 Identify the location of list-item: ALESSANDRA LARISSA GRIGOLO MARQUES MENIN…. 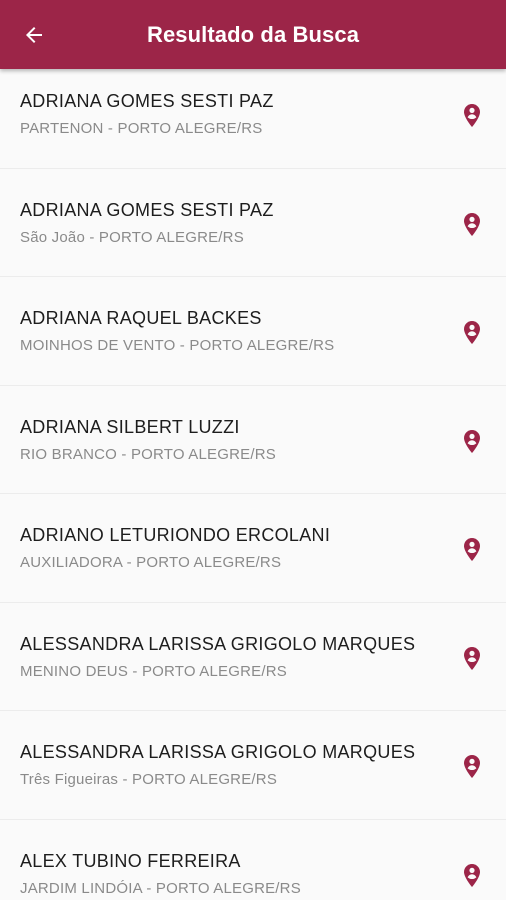
(253, 656).